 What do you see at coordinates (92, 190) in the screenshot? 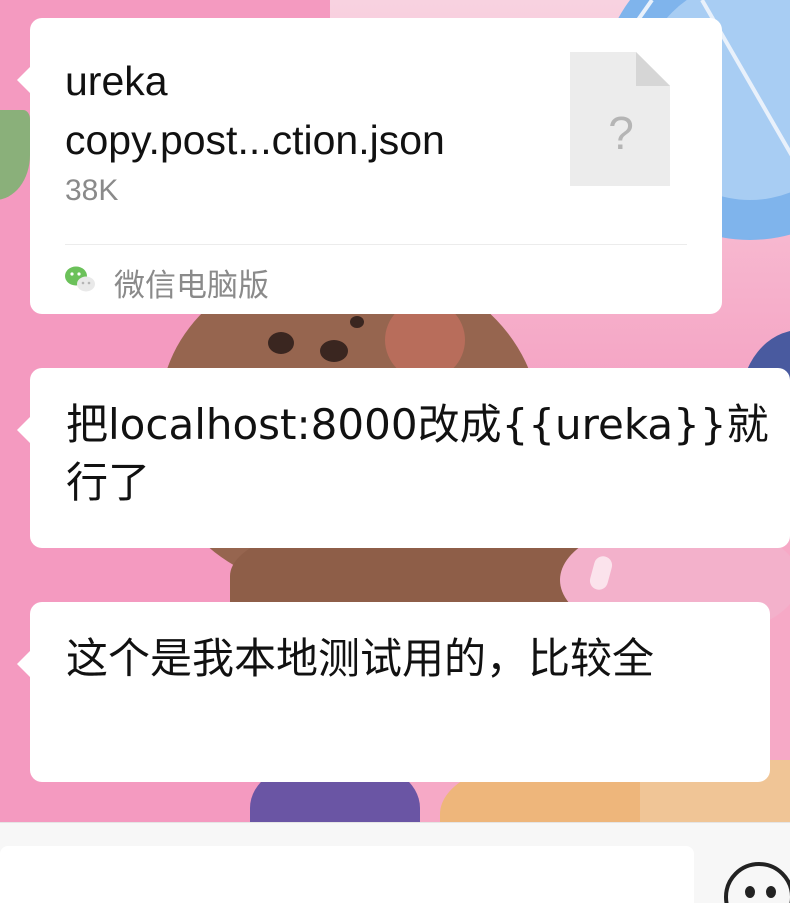
I see `file-size: 38K` at bounding box center [92, 190].